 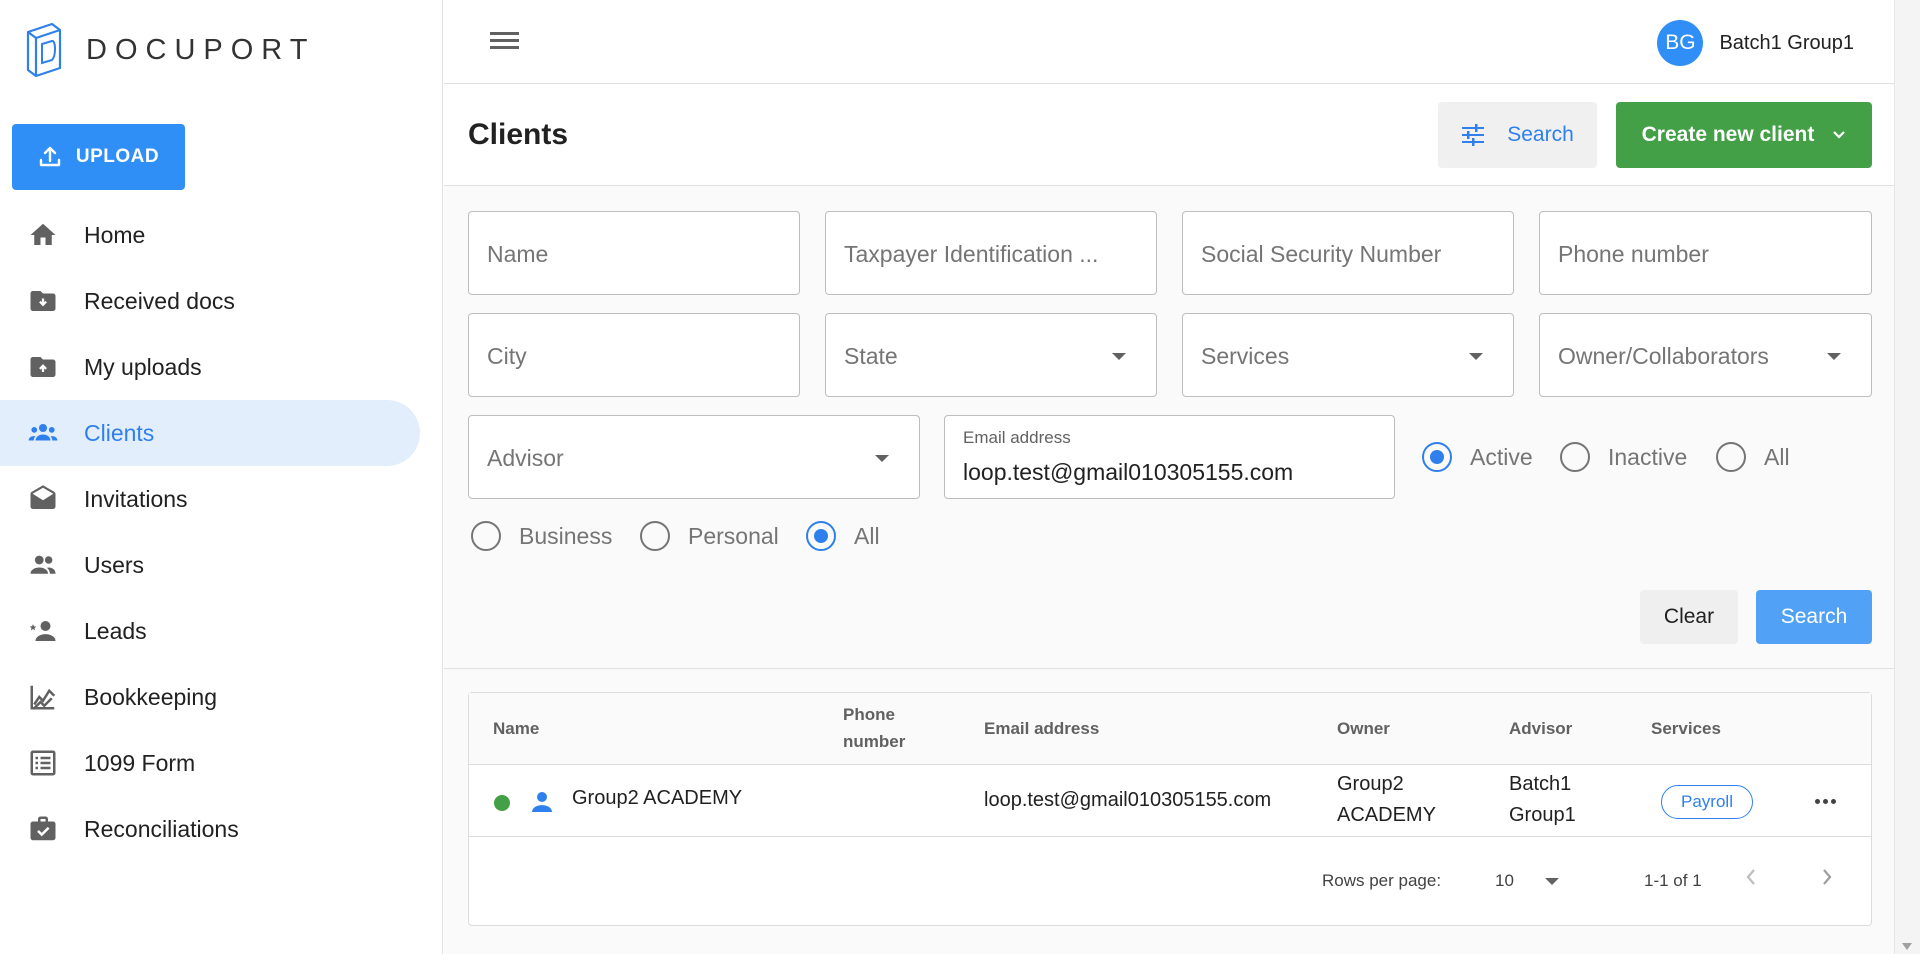 I want to click on sidebar-item-invitations: Invitations, so click(x=210, y=499).